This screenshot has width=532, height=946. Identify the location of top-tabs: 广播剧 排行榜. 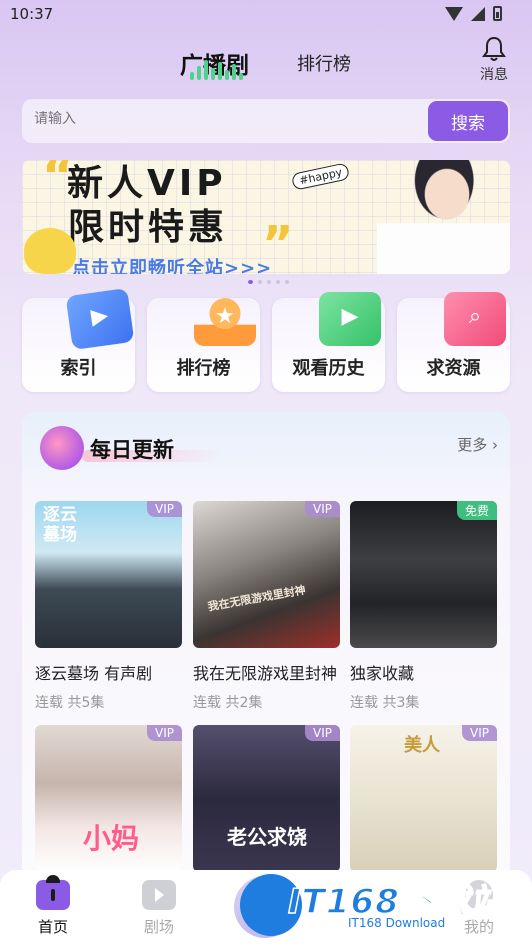
(266, 66).